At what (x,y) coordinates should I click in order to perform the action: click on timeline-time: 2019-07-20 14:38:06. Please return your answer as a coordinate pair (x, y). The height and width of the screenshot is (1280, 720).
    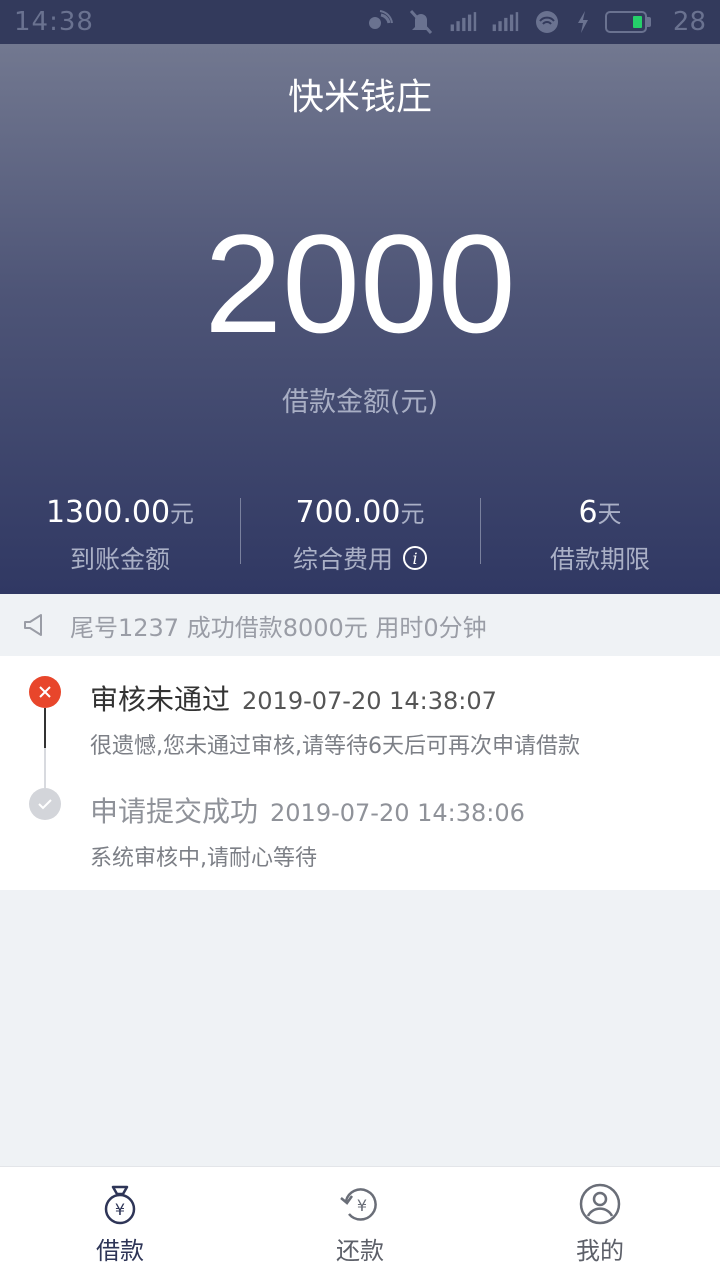
    Looking at the image, I should click on (397, 813).